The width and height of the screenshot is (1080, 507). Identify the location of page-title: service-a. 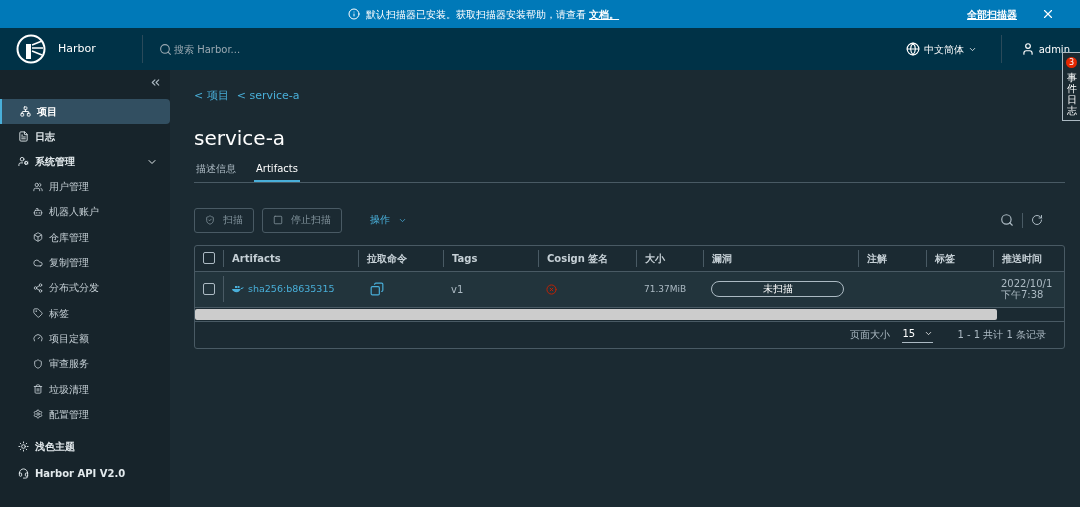
(240, 138).